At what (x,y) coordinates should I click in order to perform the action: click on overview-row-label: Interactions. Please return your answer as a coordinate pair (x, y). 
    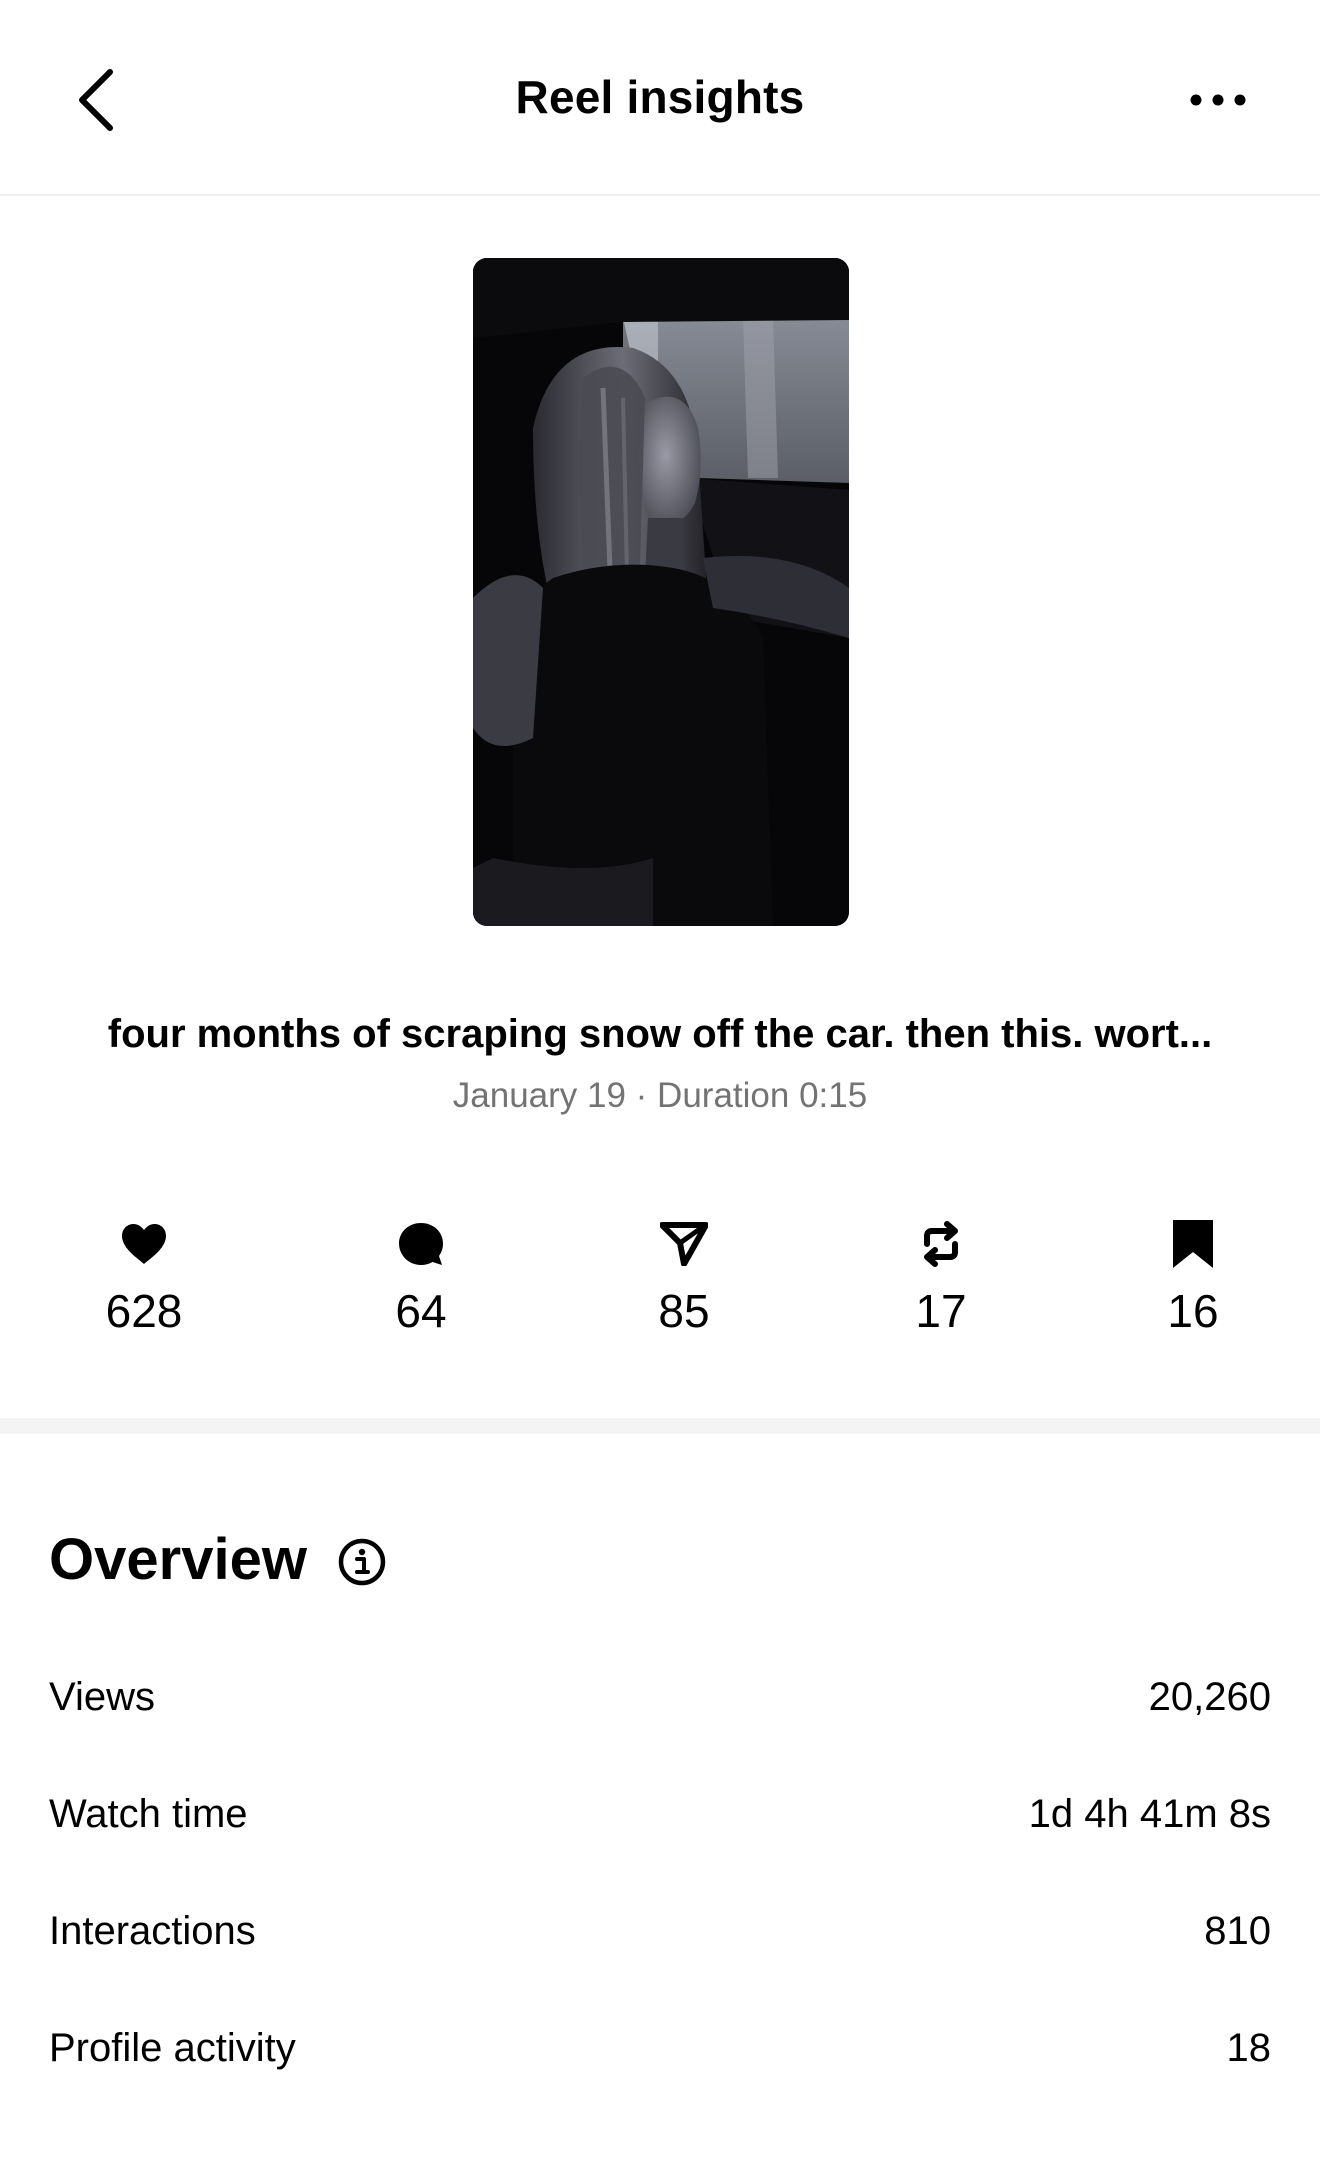
    Looking at the image, I should click on (152, 1930).